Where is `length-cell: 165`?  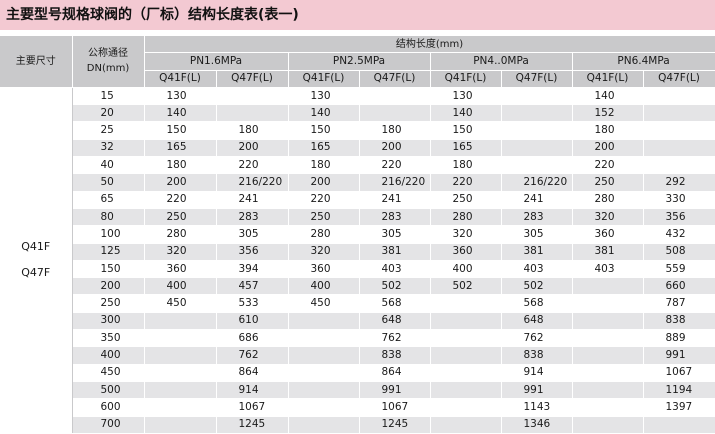 length-cell: 165 is located at coordinates (324, 148).